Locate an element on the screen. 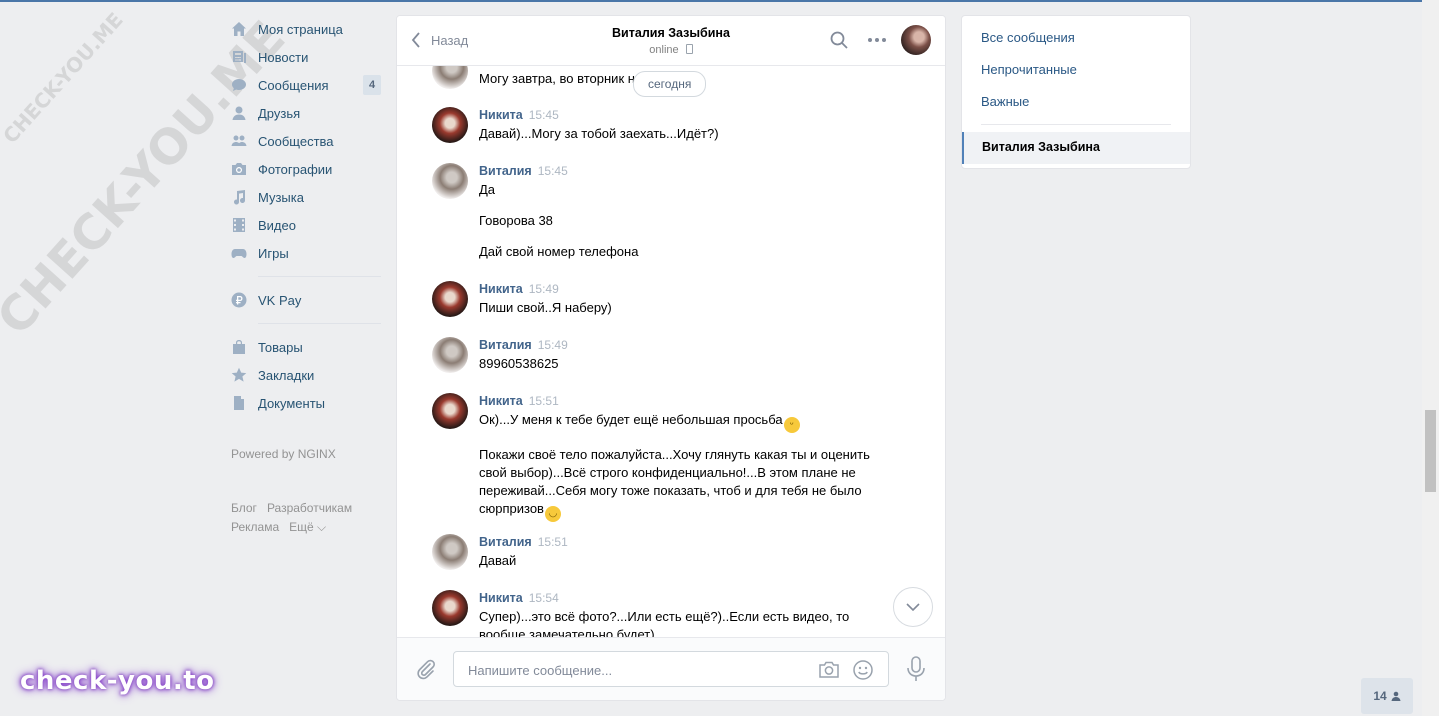  nav-item-photos: Фотографии is located at coordinates (306, 169).